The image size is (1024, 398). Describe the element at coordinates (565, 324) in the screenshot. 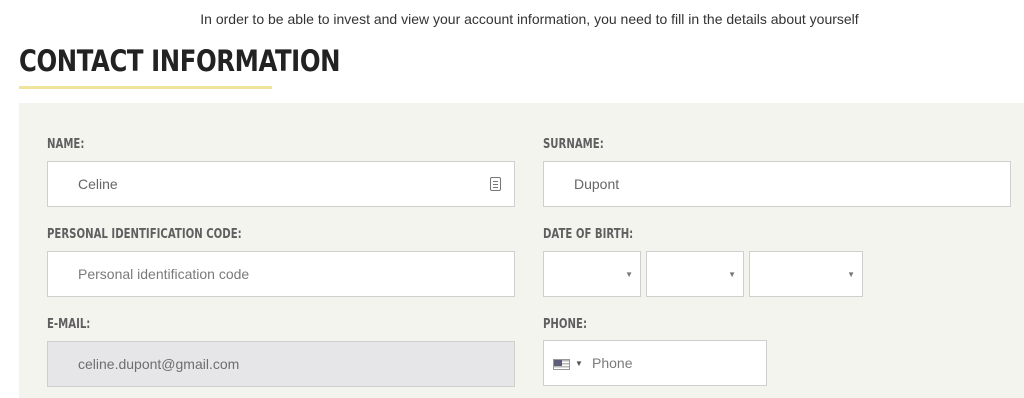

I see `phone-label: PHONE:` at that location.